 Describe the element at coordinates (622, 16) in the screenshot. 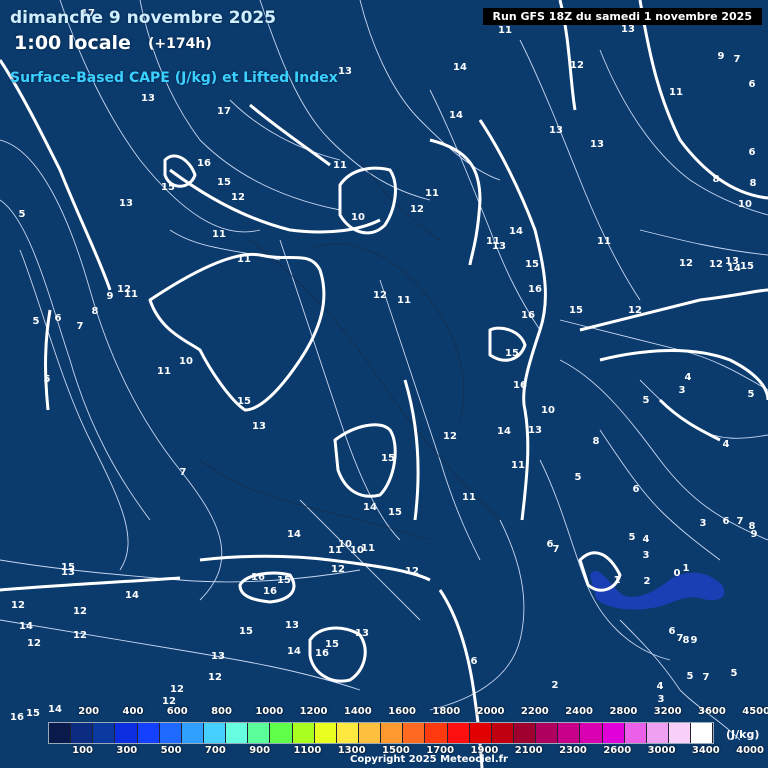

I see `run-info: Run GFS 18Z du samedi 1 novembre 2025` at that location.